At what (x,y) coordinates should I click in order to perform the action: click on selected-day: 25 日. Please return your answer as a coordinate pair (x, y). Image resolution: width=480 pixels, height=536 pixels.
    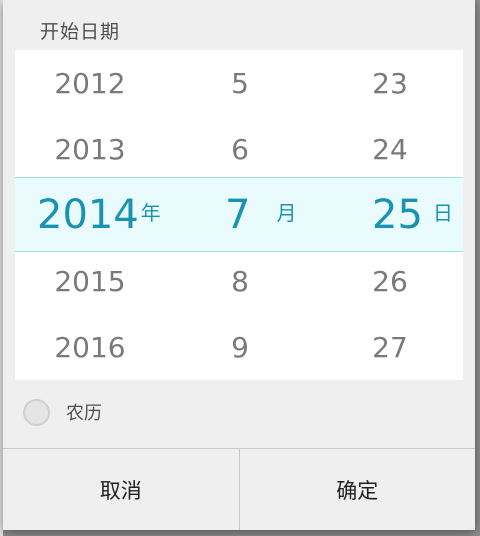
    Looking at the image, I should click on (412, 214).